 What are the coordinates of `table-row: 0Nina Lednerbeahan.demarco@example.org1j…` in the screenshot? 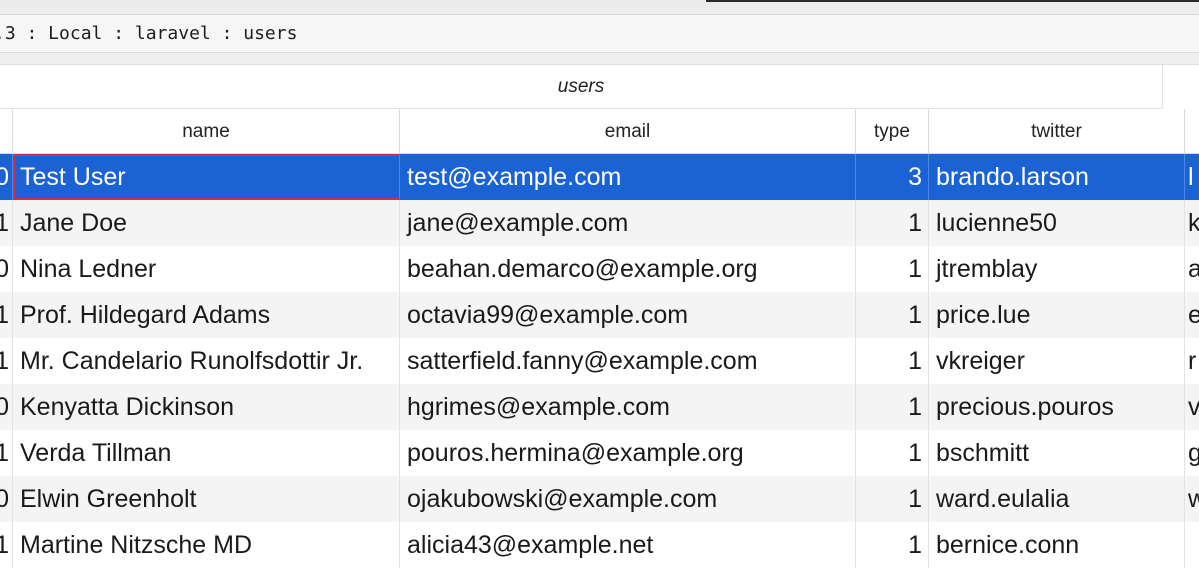 It's located at (599, 269).